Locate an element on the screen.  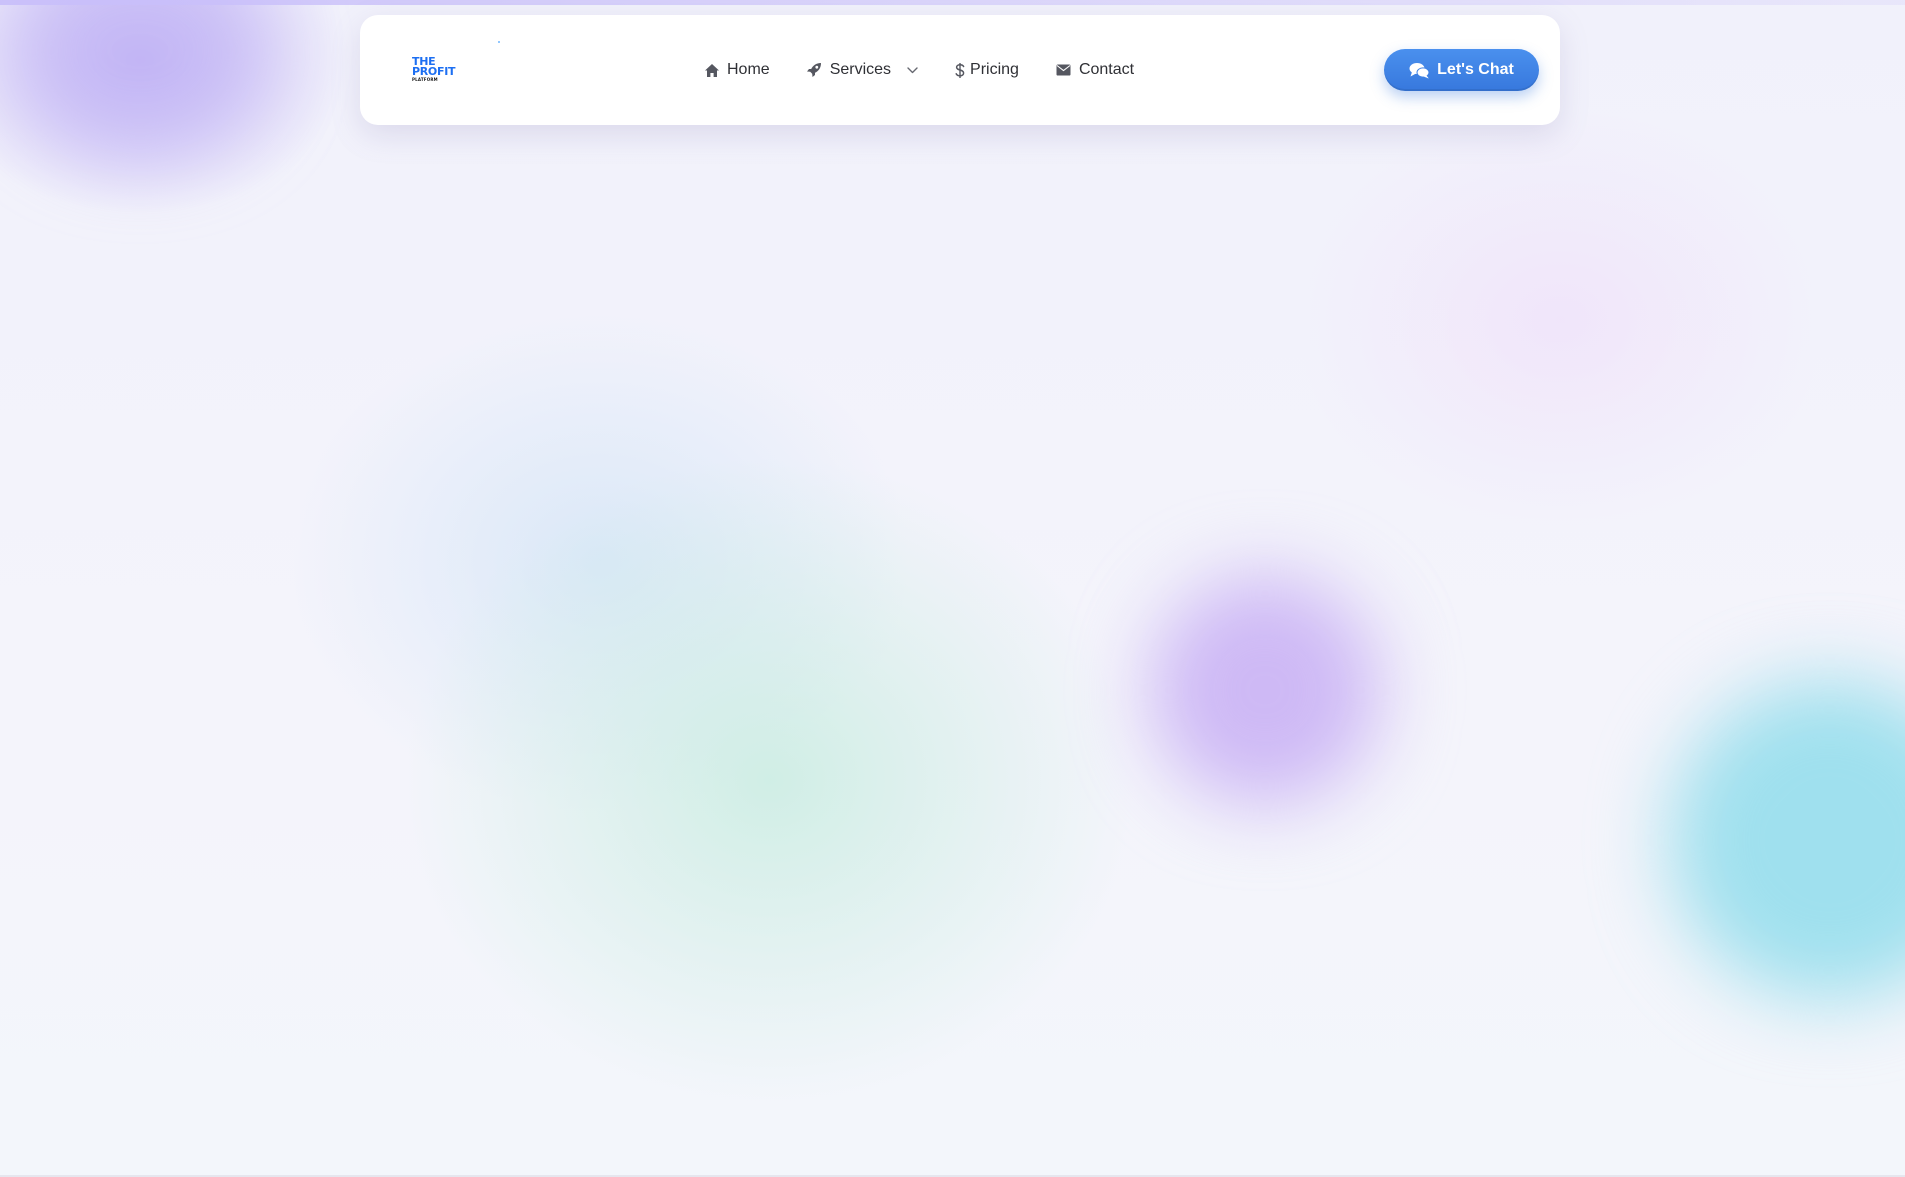
nav-label-services: Services is located at coordinates (860, 69).